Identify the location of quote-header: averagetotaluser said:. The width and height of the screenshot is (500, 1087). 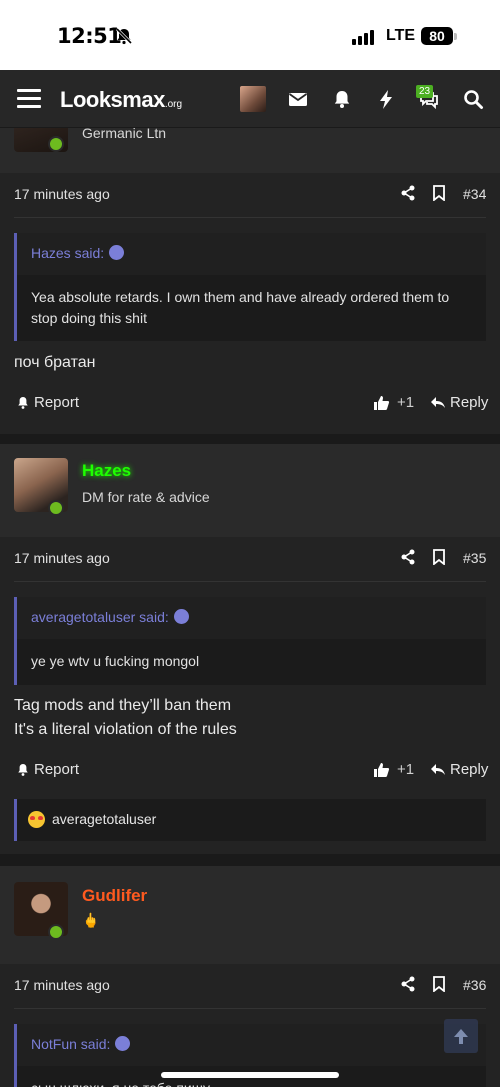
(251, 618).